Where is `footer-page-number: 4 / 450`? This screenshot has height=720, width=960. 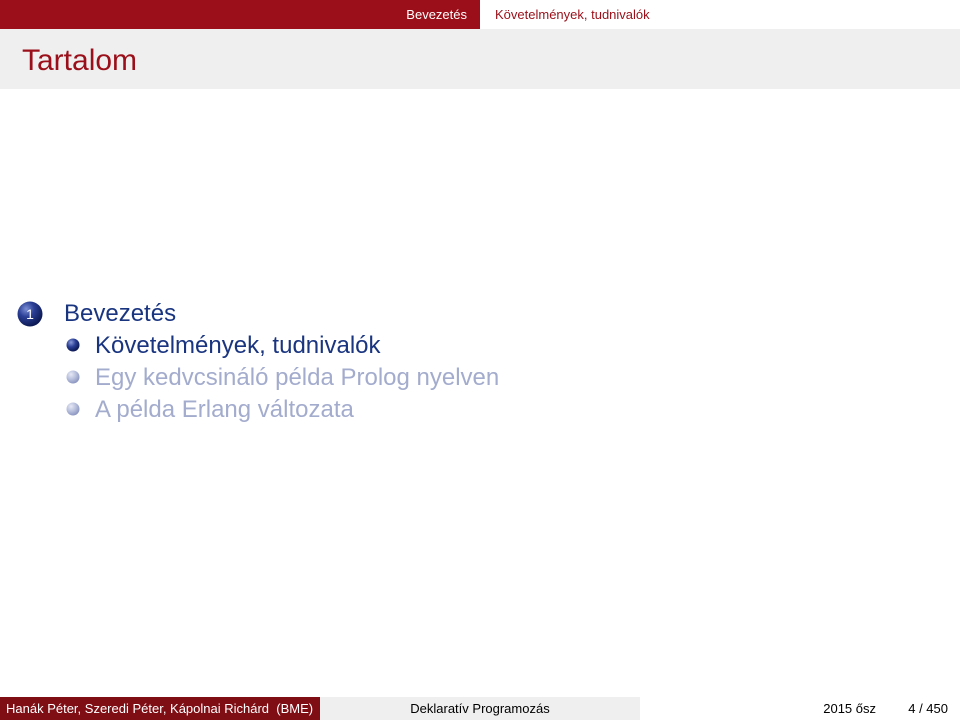
footer-page-number: 4 / 450 is located at coordinates (928, 708).